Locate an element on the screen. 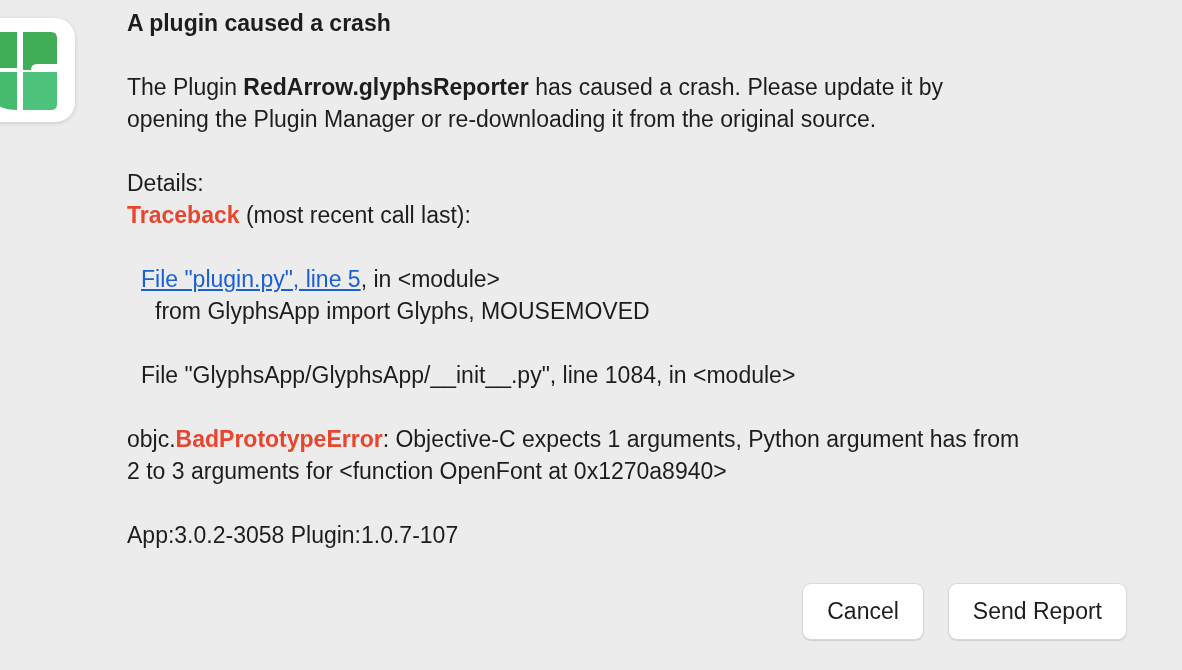 The height and width of the screenshot is (670, 1182). message-text: The Plugin RedArrow.glyphsReporter has caused a crash. Please update it by opening the Plugin Manager or re-downloading it from the original source. is located at coordinates (536, 103).